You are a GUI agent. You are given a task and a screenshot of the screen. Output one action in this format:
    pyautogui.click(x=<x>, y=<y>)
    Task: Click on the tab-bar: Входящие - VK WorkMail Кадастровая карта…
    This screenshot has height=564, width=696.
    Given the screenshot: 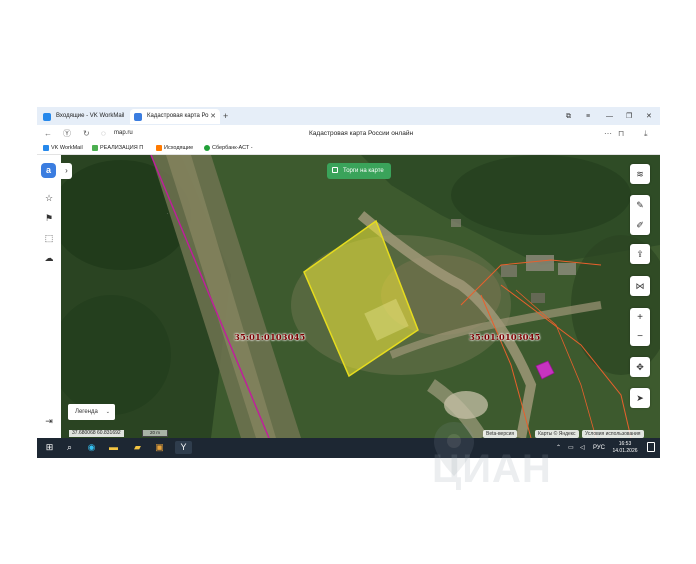 What is the action you would take?
    pyautogui.click(x=348, y=116)
    